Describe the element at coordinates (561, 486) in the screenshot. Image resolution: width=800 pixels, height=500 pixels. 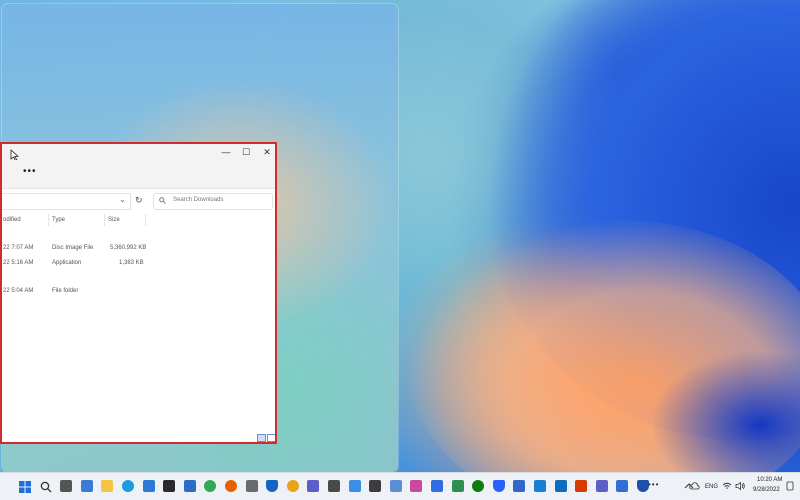
I see `mail-icon` at that location.